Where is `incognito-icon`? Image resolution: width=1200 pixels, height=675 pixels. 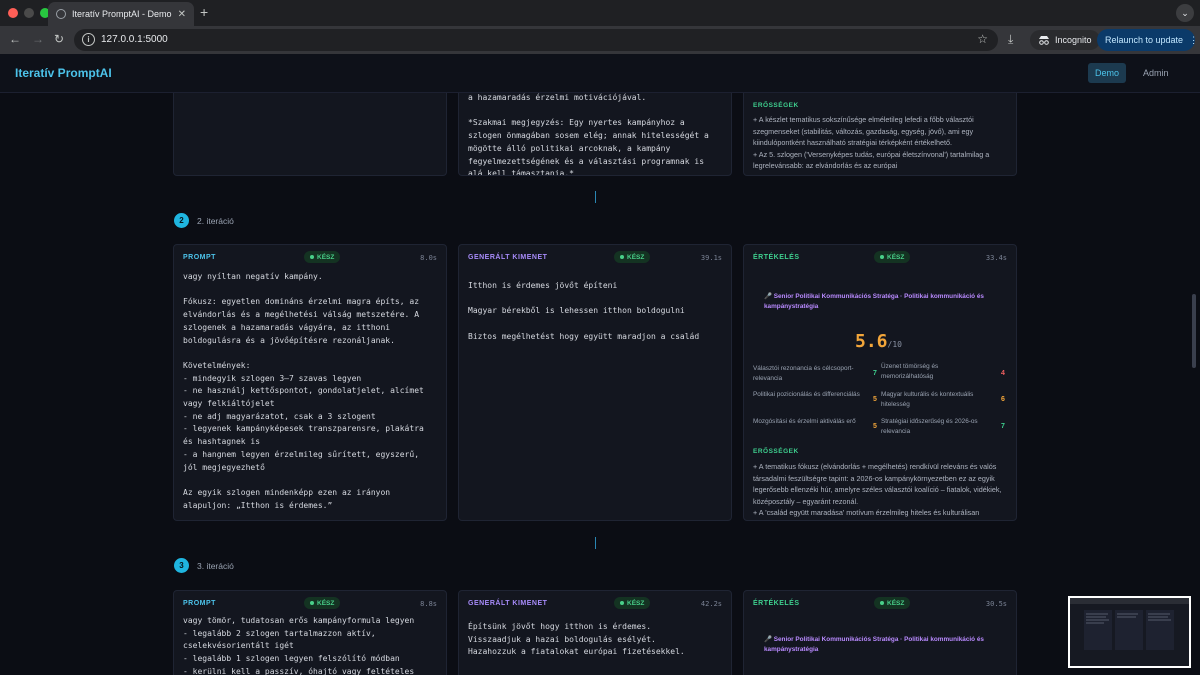 incognito-icon is located at coordinates (1044, 40).